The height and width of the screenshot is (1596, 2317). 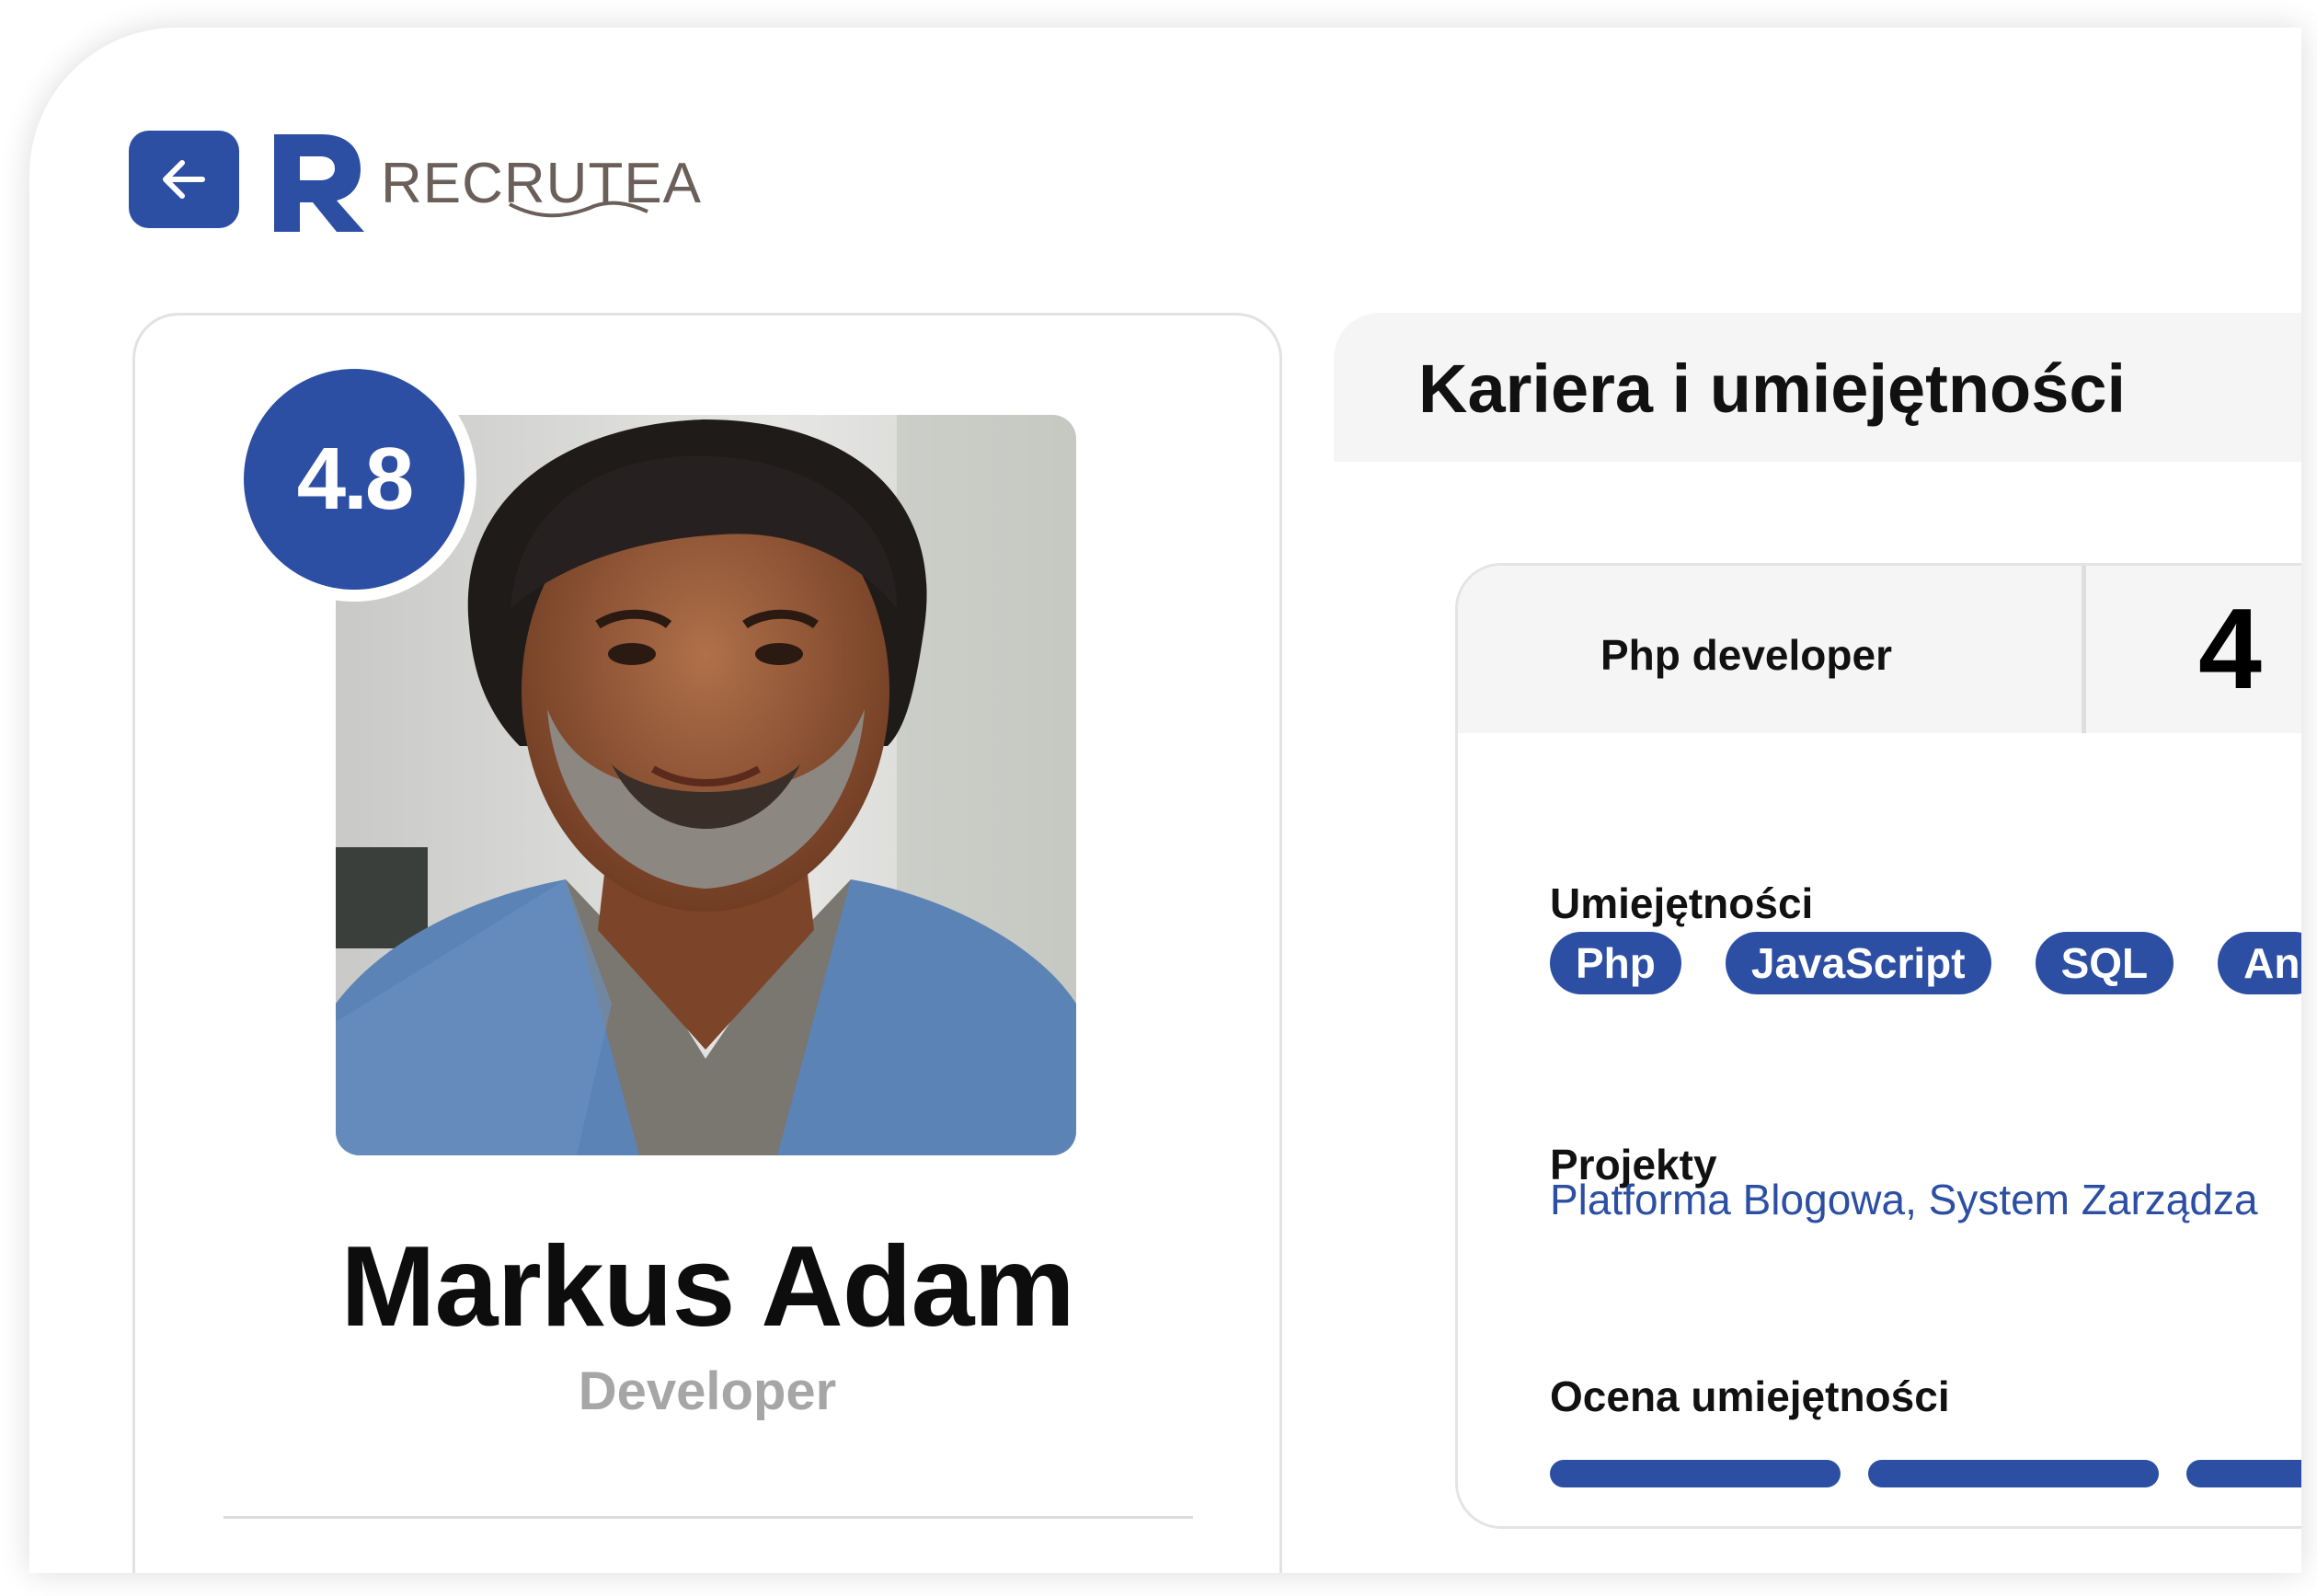 What do you see at coordinates (1750, 1396) in the screenshot?
I see `assessment-label: Ocena umiejętności` at bounding box center [1750, 1396].